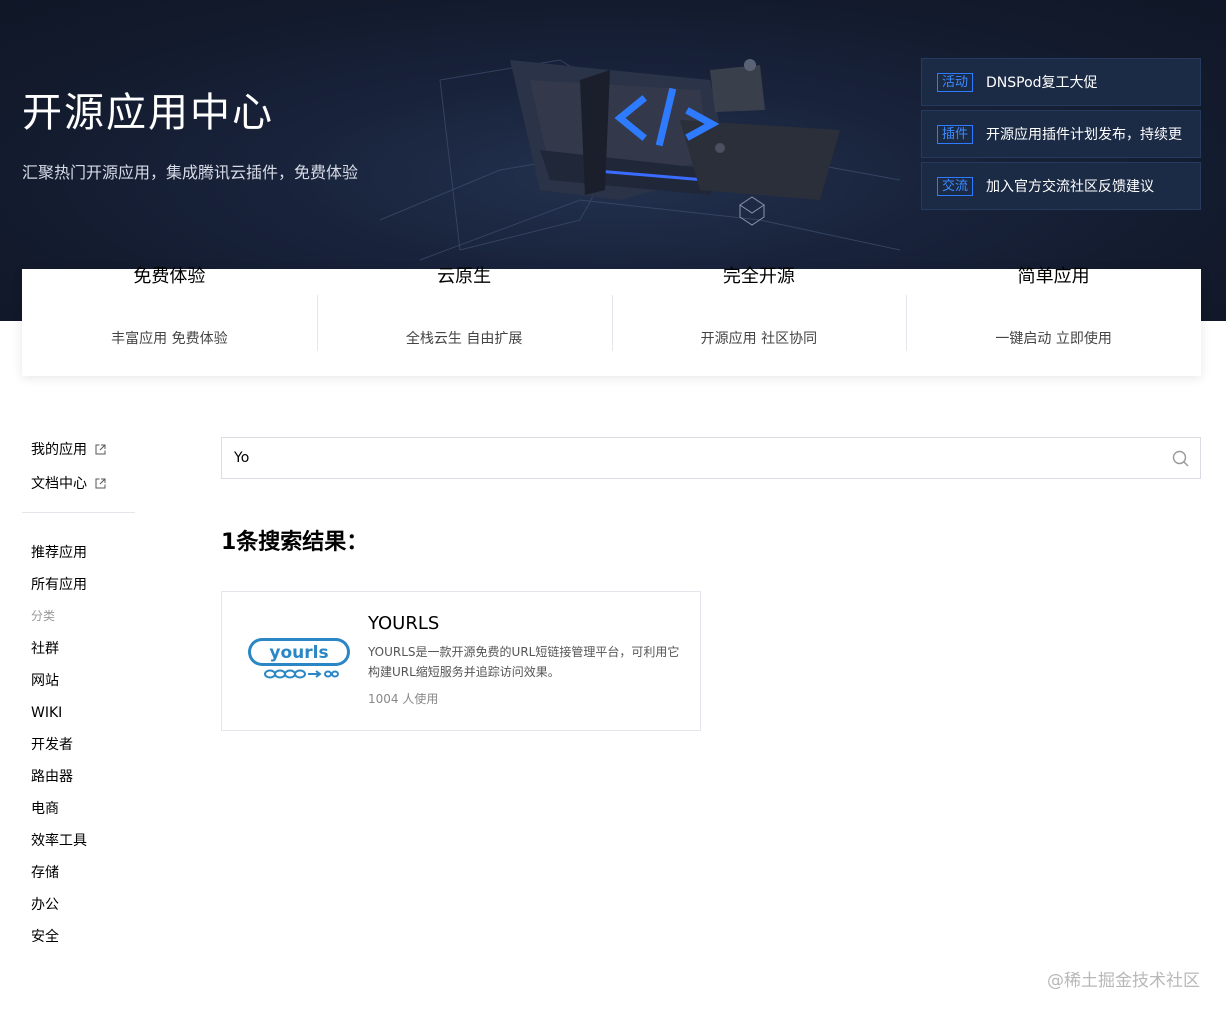 The width and height of the screenshot is (1226, 1014). What do you see at coordinates (78, 873) in the screenshot?
I see `sidebar-item-category: 存储` at bounding box center [78, 873].